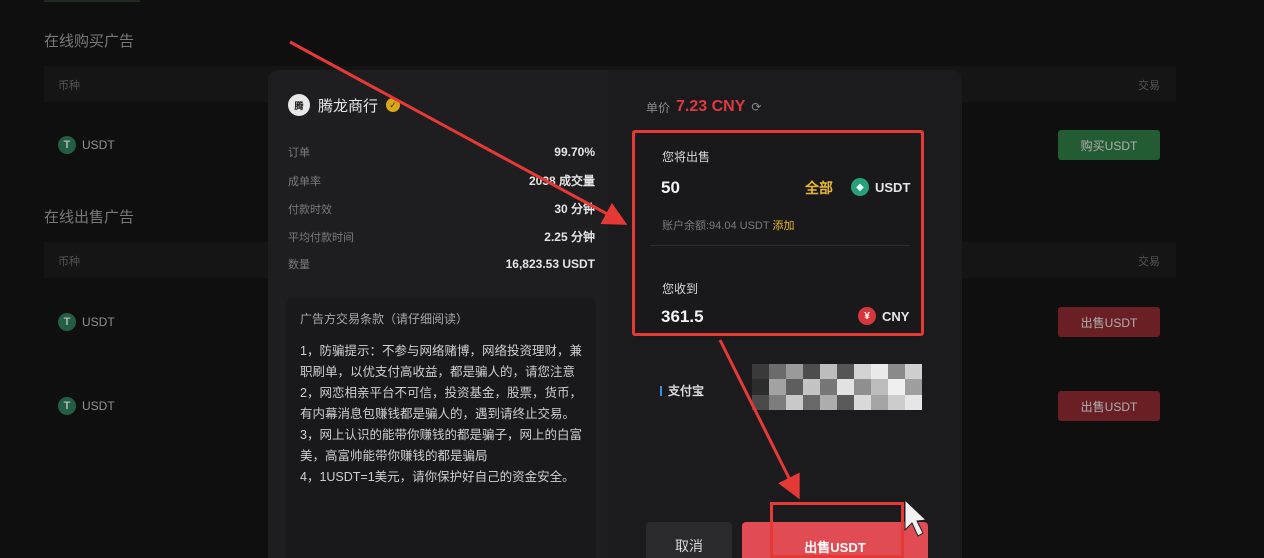 Image resolution: width=1264 pixels, height=558 pixels. I want to click on merchant-header: 腾 腾龙商行 ✓, so click(344, 105).